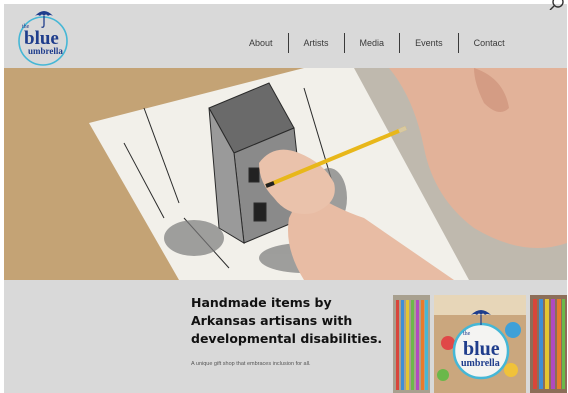 This screenshot has height=393, width=568. Describe the element at coordinates (372, 43) in the screenshot. I see `nav-media: Media` at that location.